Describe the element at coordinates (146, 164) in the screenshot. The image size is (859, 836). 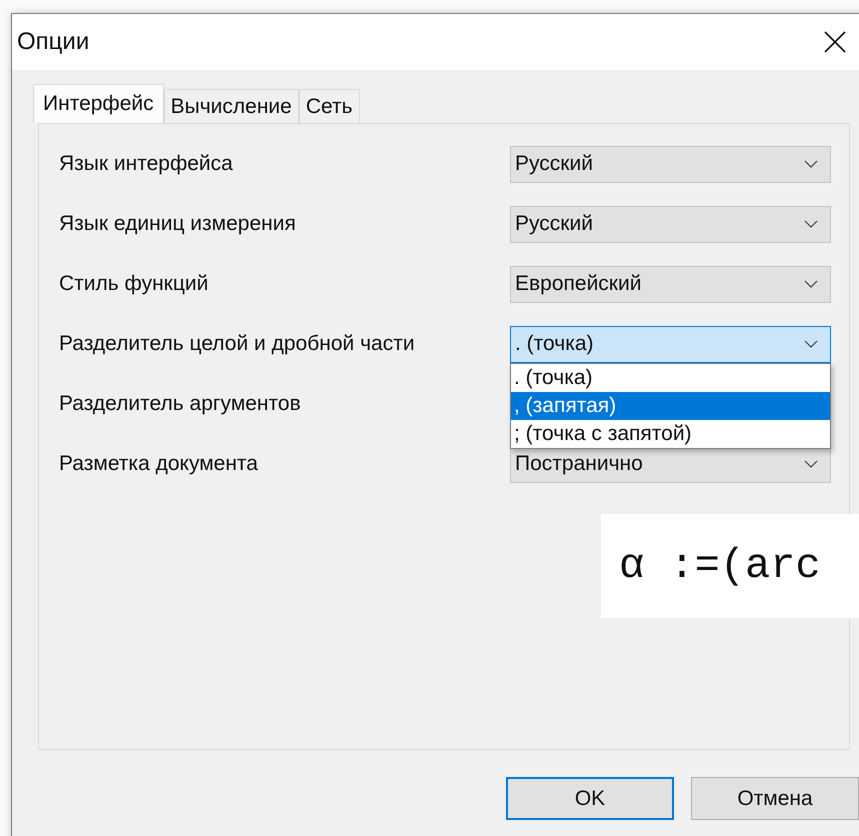
I see `setting-label: Язык интерфейса` at that location.